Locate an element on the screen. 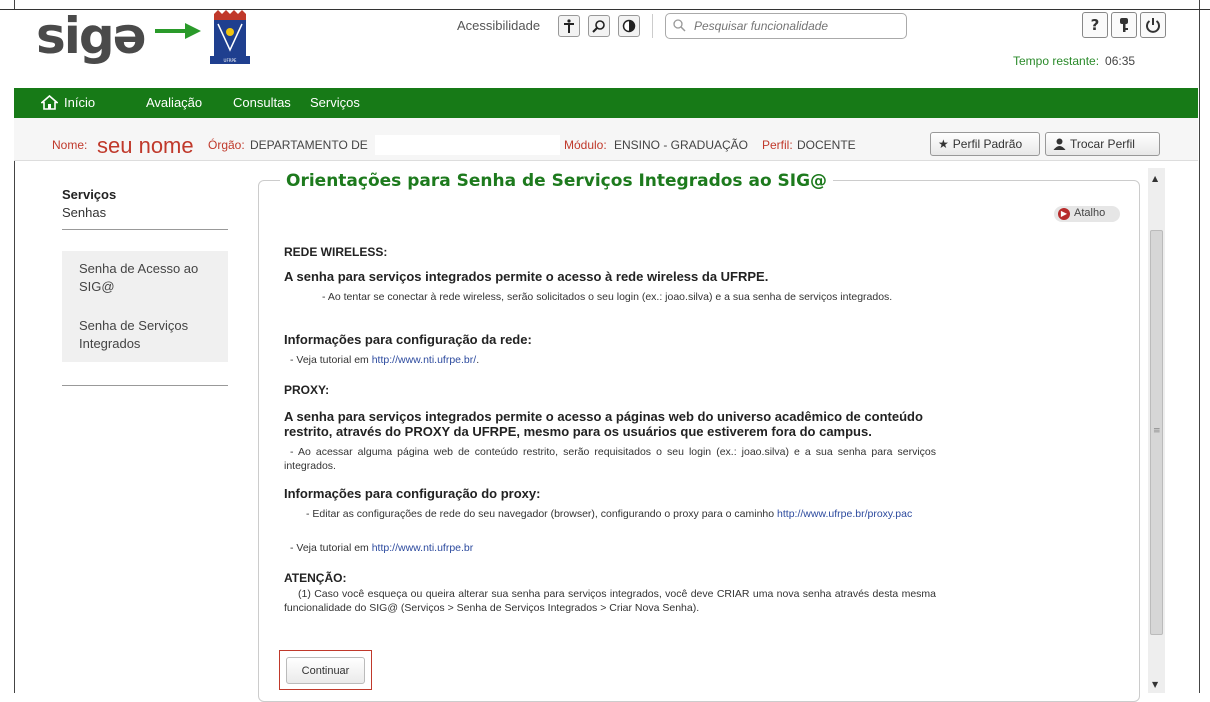  timer-value: 06:35 is located at coordinates (1120, 61).